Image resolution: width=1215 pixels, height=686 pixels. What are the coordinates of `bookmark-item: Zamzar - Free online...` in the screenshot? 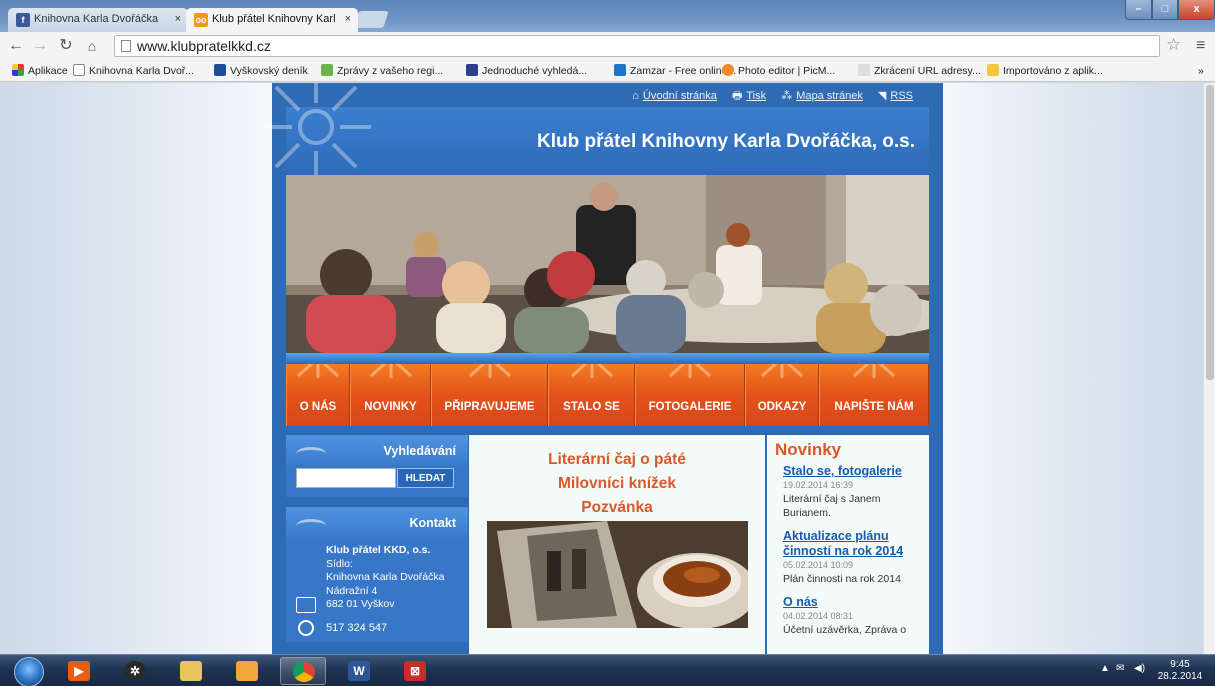 It's located at (675, 71).